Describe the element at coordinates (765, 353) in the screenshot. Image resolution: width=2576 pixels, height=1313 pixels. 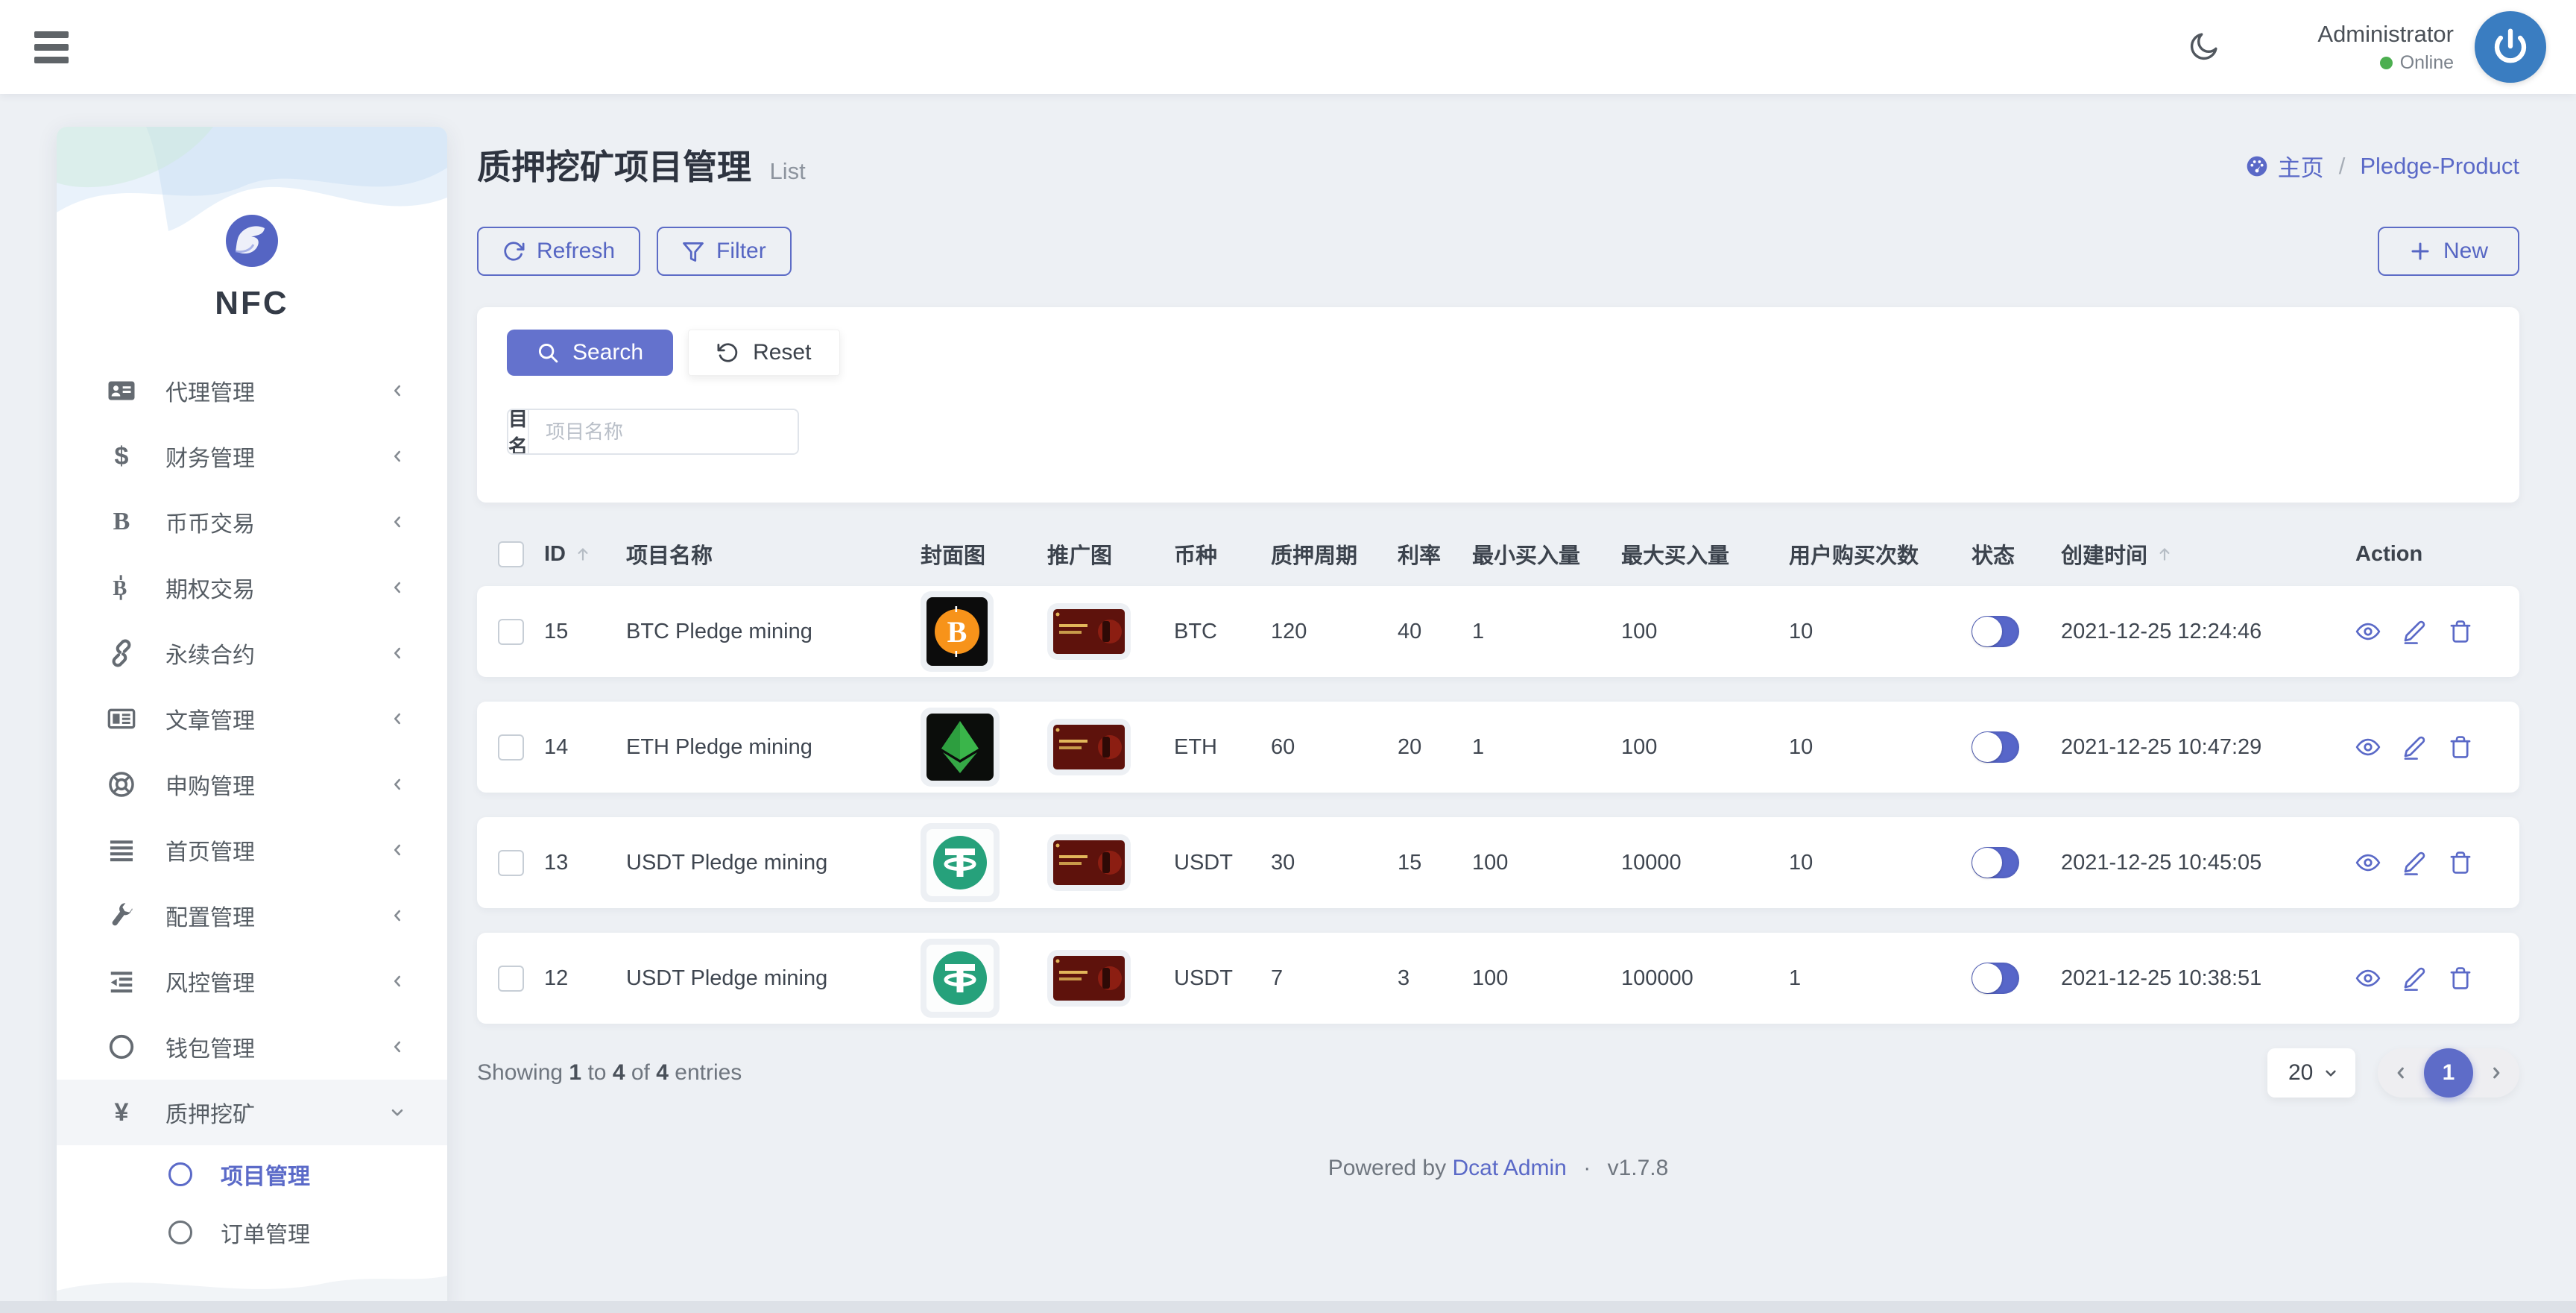
I see `reset-button: Reset` at that location.